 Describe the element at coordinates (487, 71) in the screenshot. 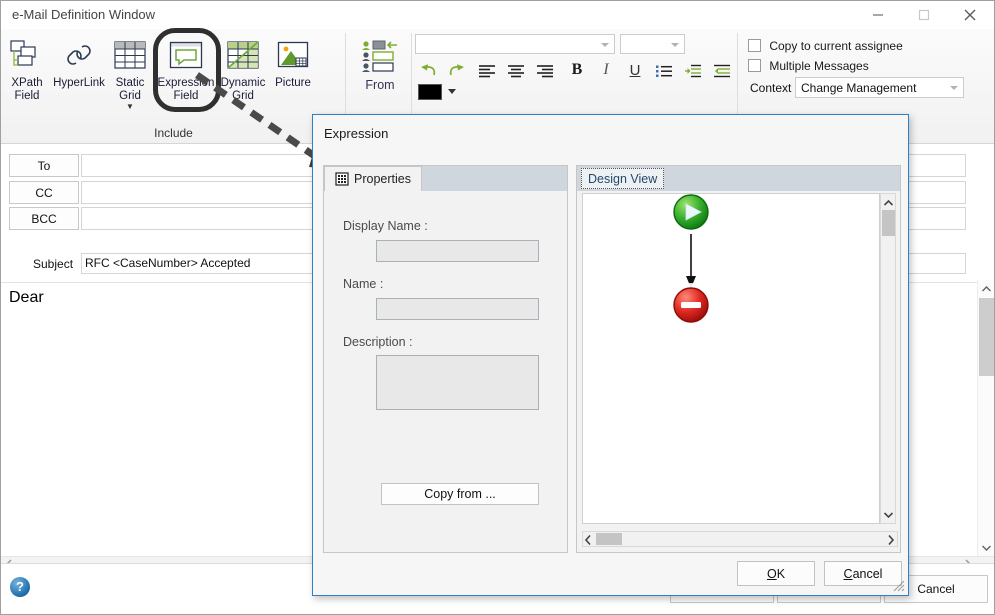

I see `align-left-button` at that location.